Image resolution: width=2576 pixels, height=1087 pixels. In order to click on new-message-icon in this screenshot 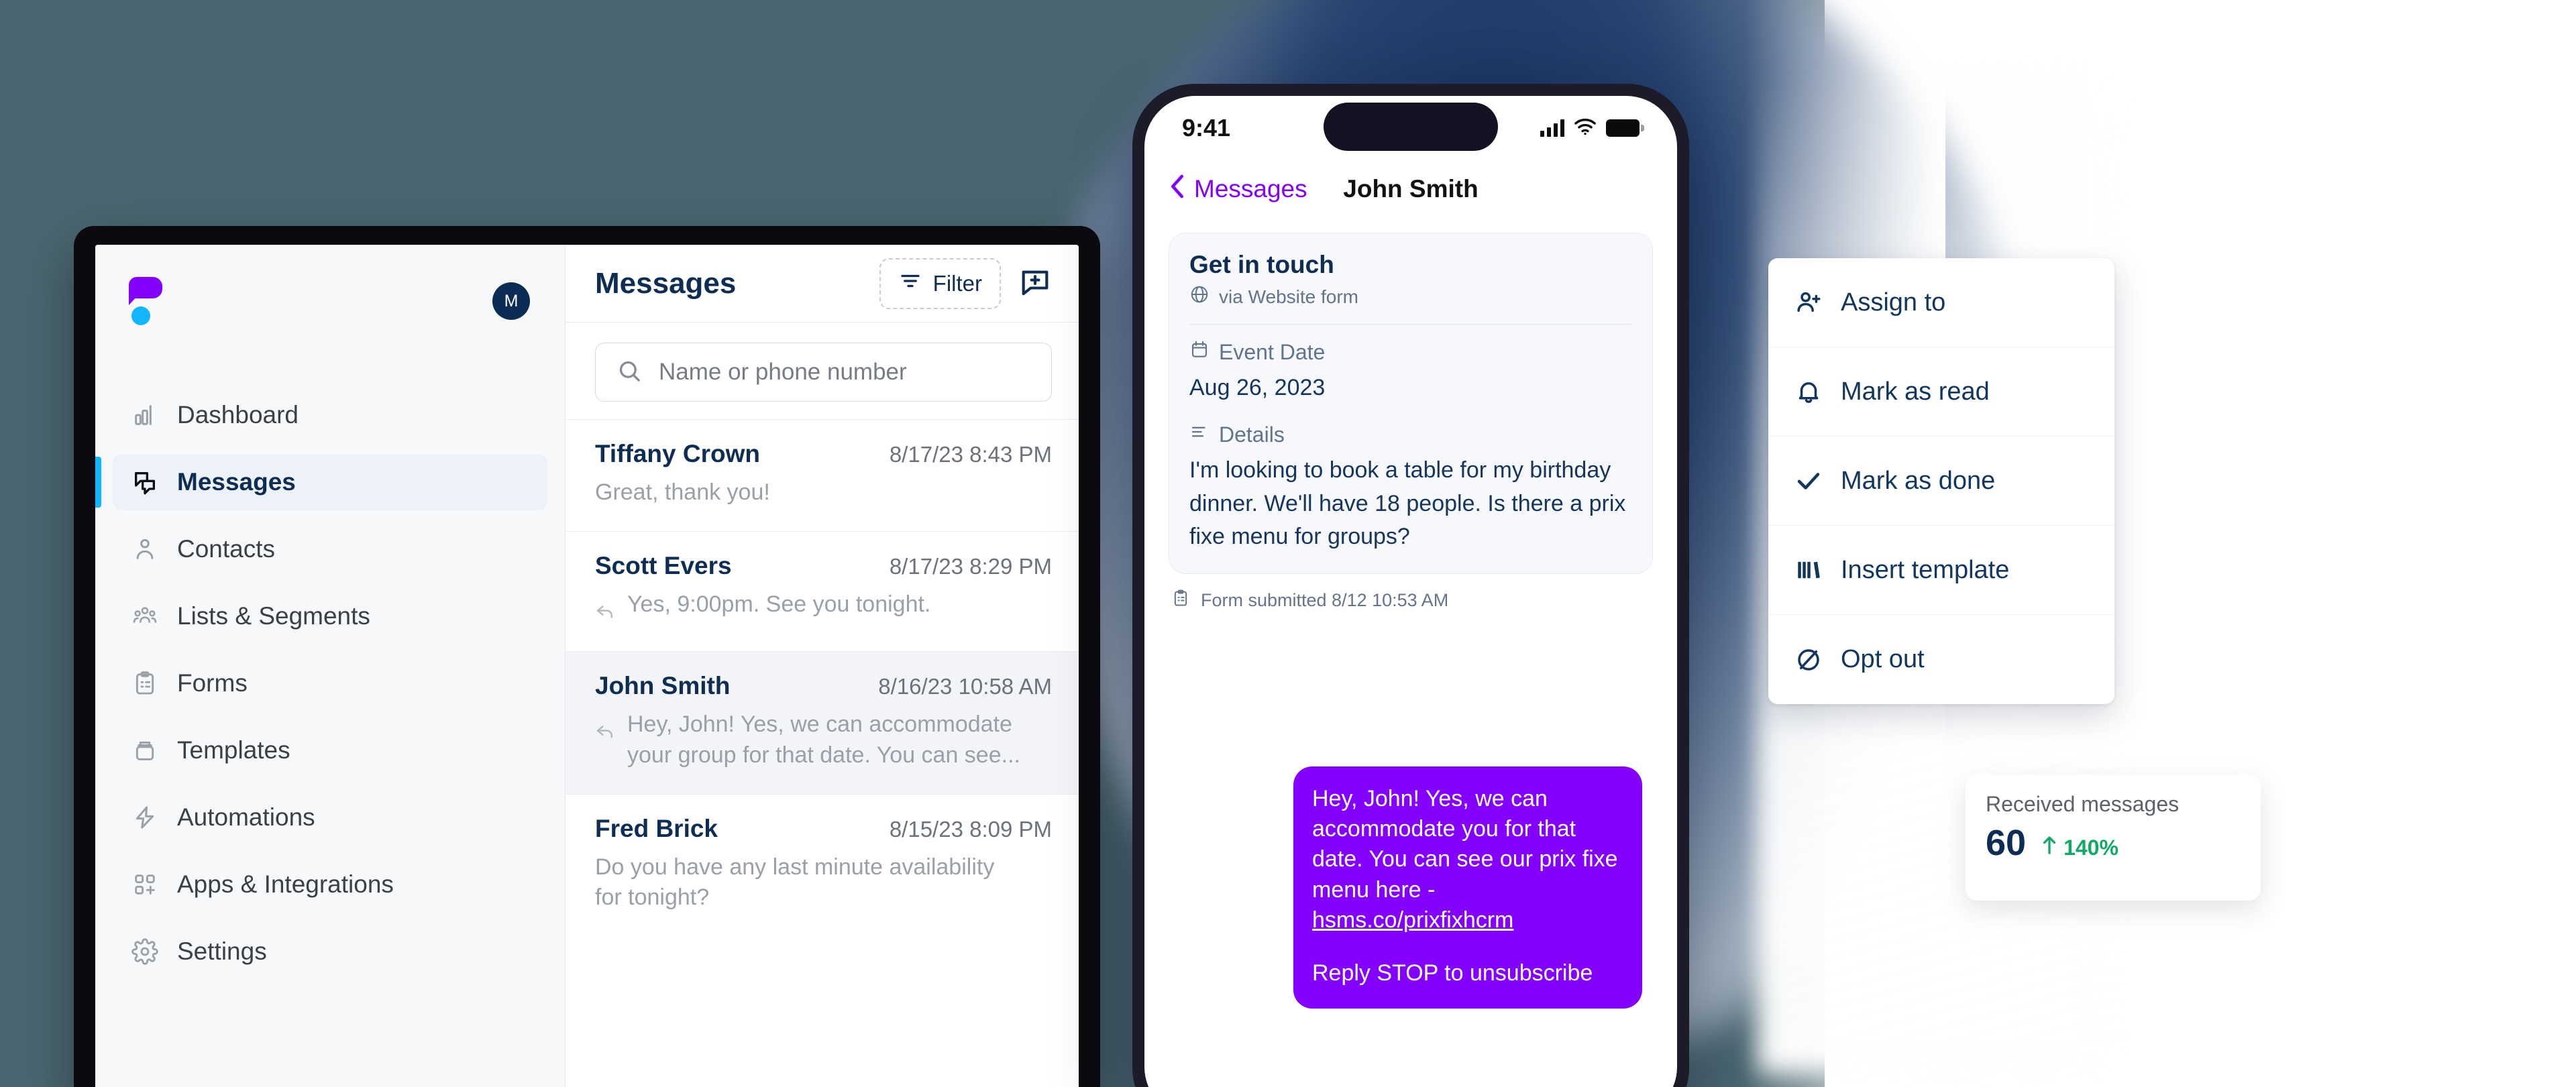, I will do `click(1035, 283)`.